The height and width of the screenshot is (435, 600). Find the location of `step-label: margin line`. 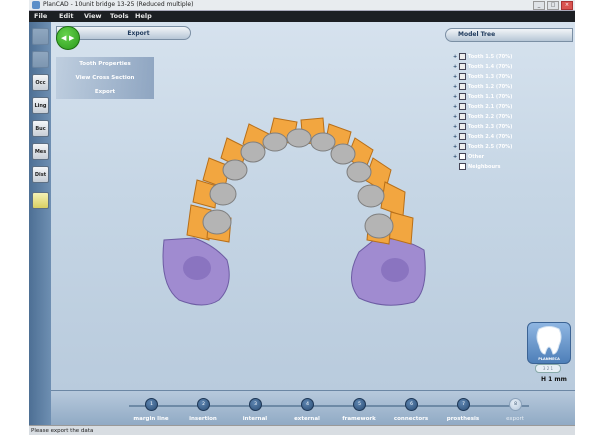

step-label: margin line is located at coordinates (151, 419).